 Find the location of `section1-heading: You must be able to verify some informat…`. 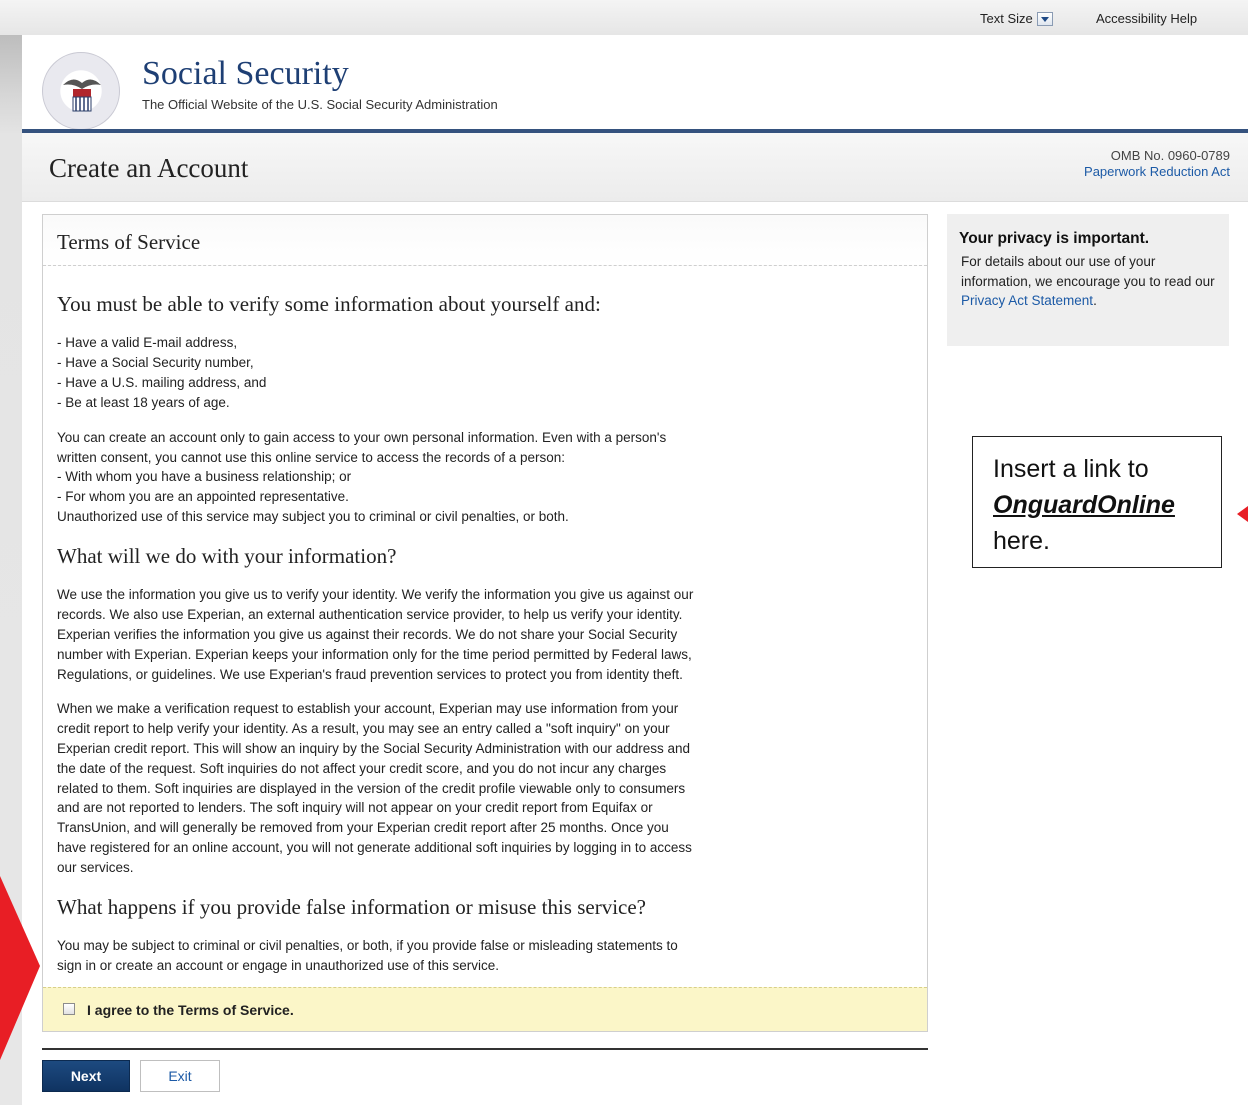

section1-heading: You must be able to verify some informat… is located at coordinates (329, 304).